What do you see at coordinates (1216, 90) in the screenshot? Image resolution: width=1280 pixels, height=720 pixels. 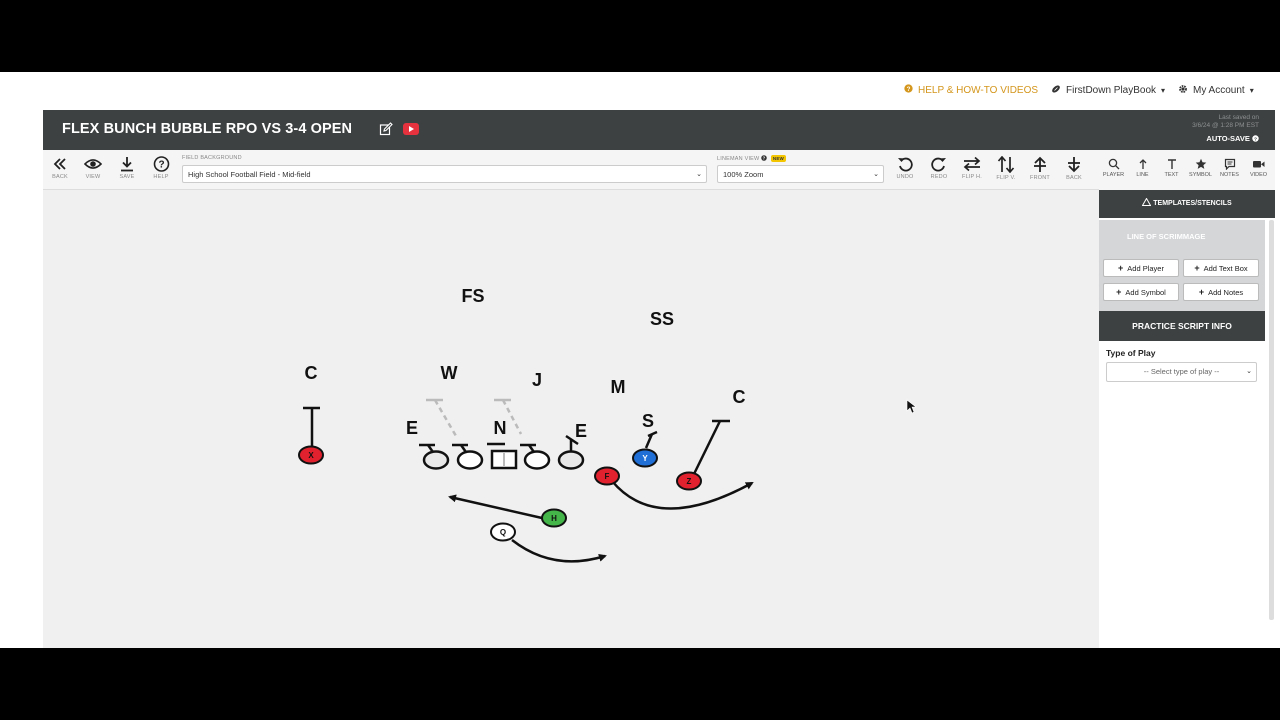 I see `account-menu: My Account ▾` at bounding box center [1216, 90].